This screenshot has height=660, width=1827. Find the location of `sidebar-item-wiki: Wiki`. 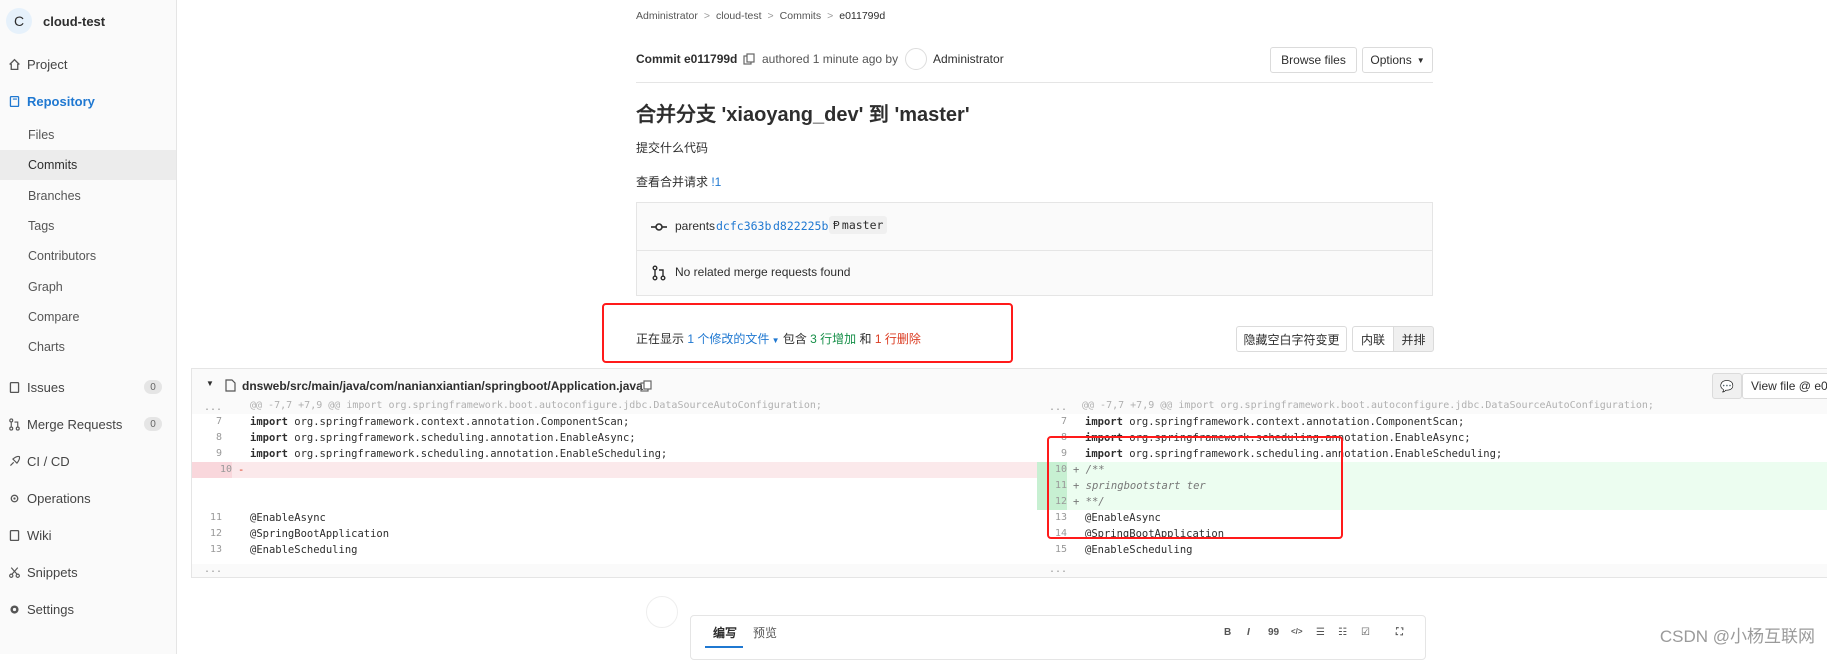

sidebar-item-wiki: Wiki is located at coordinates (88, 535).